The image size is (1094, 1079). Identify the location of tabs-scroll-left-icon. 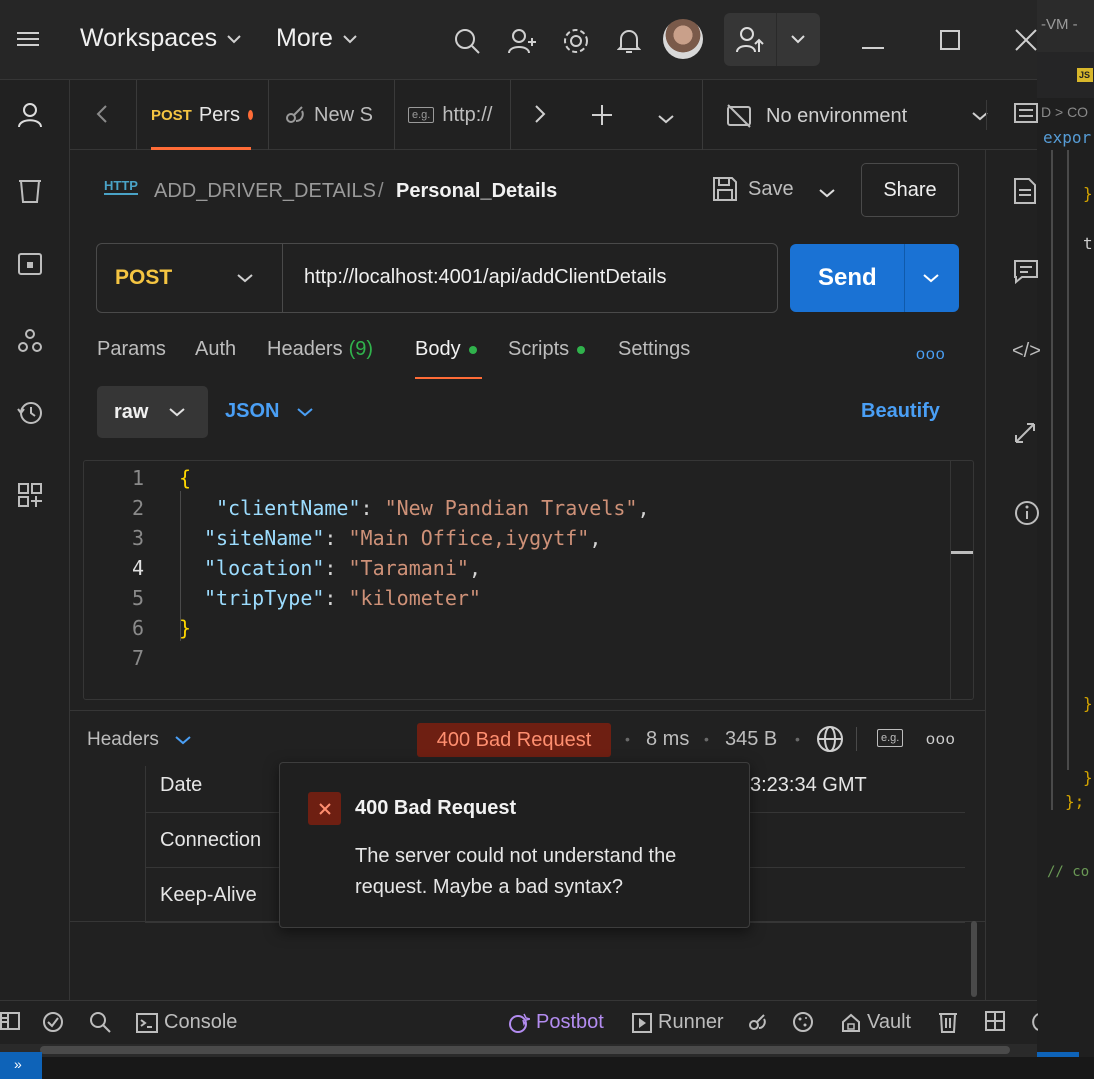
(102, 116).